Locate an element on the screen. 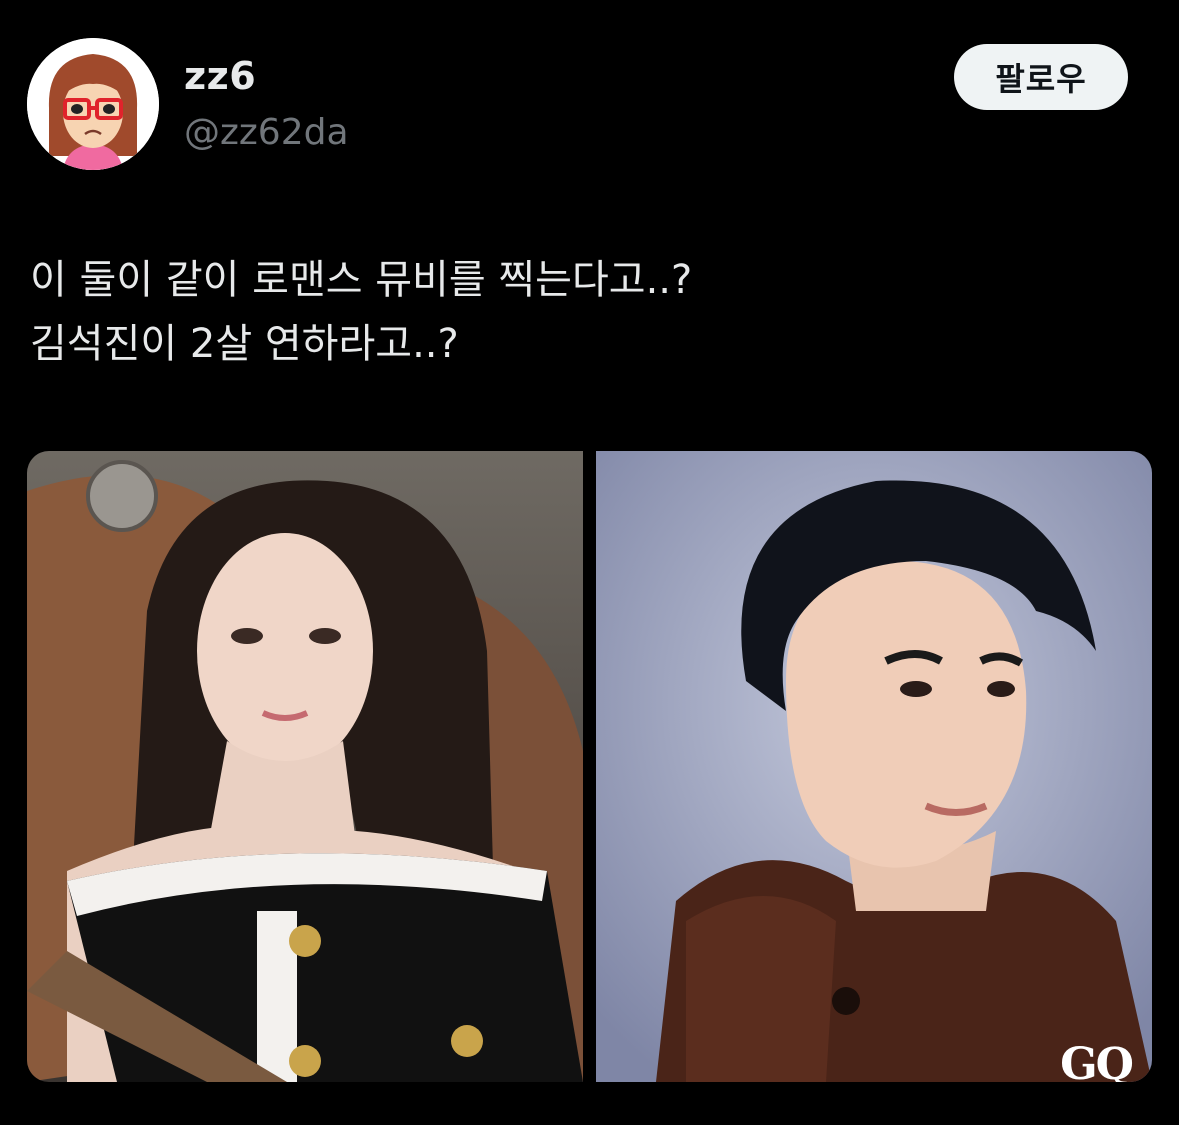  display-name: zz6 is located at coordinates (220, 76).